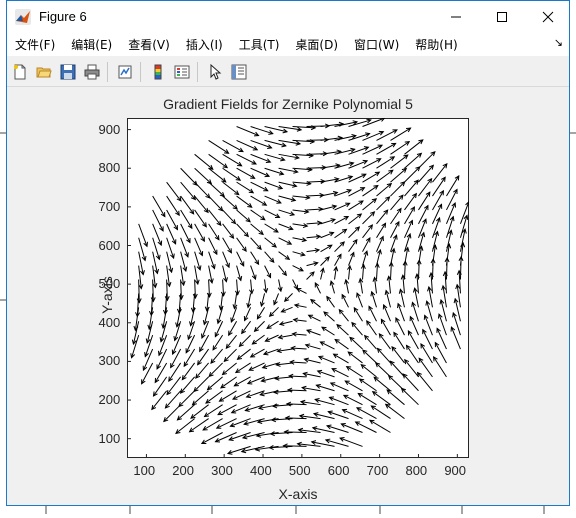  Describe the element at coordinates (183, 470) in the screenshot. I see `x-tick-label: 200` at that location.